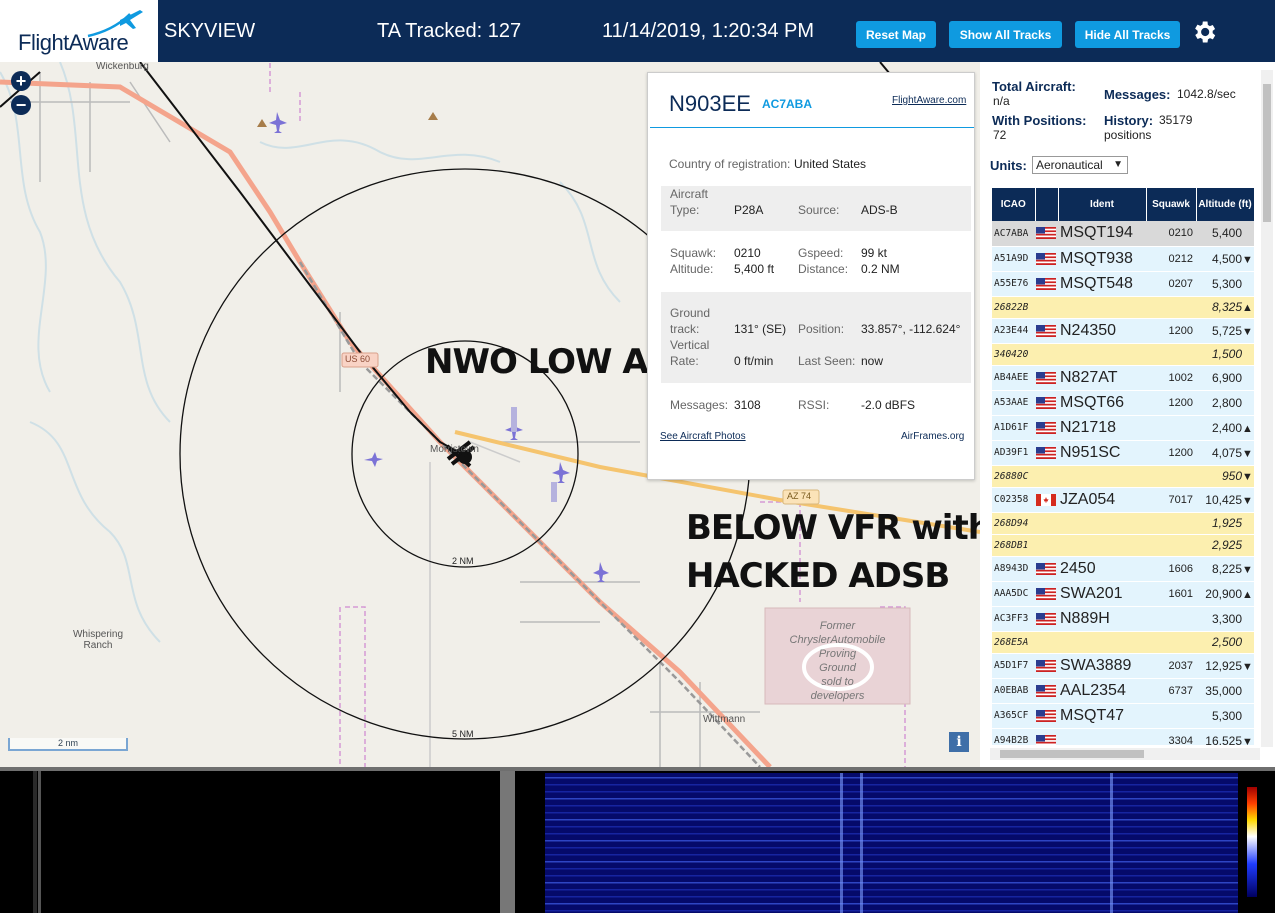 This screenshot has width=1275, height=913. Describe the element at coordinates (1123, 378) in the screenshot. I see `table-row: AB4AEE N827AT 1002 6,900` at that location.